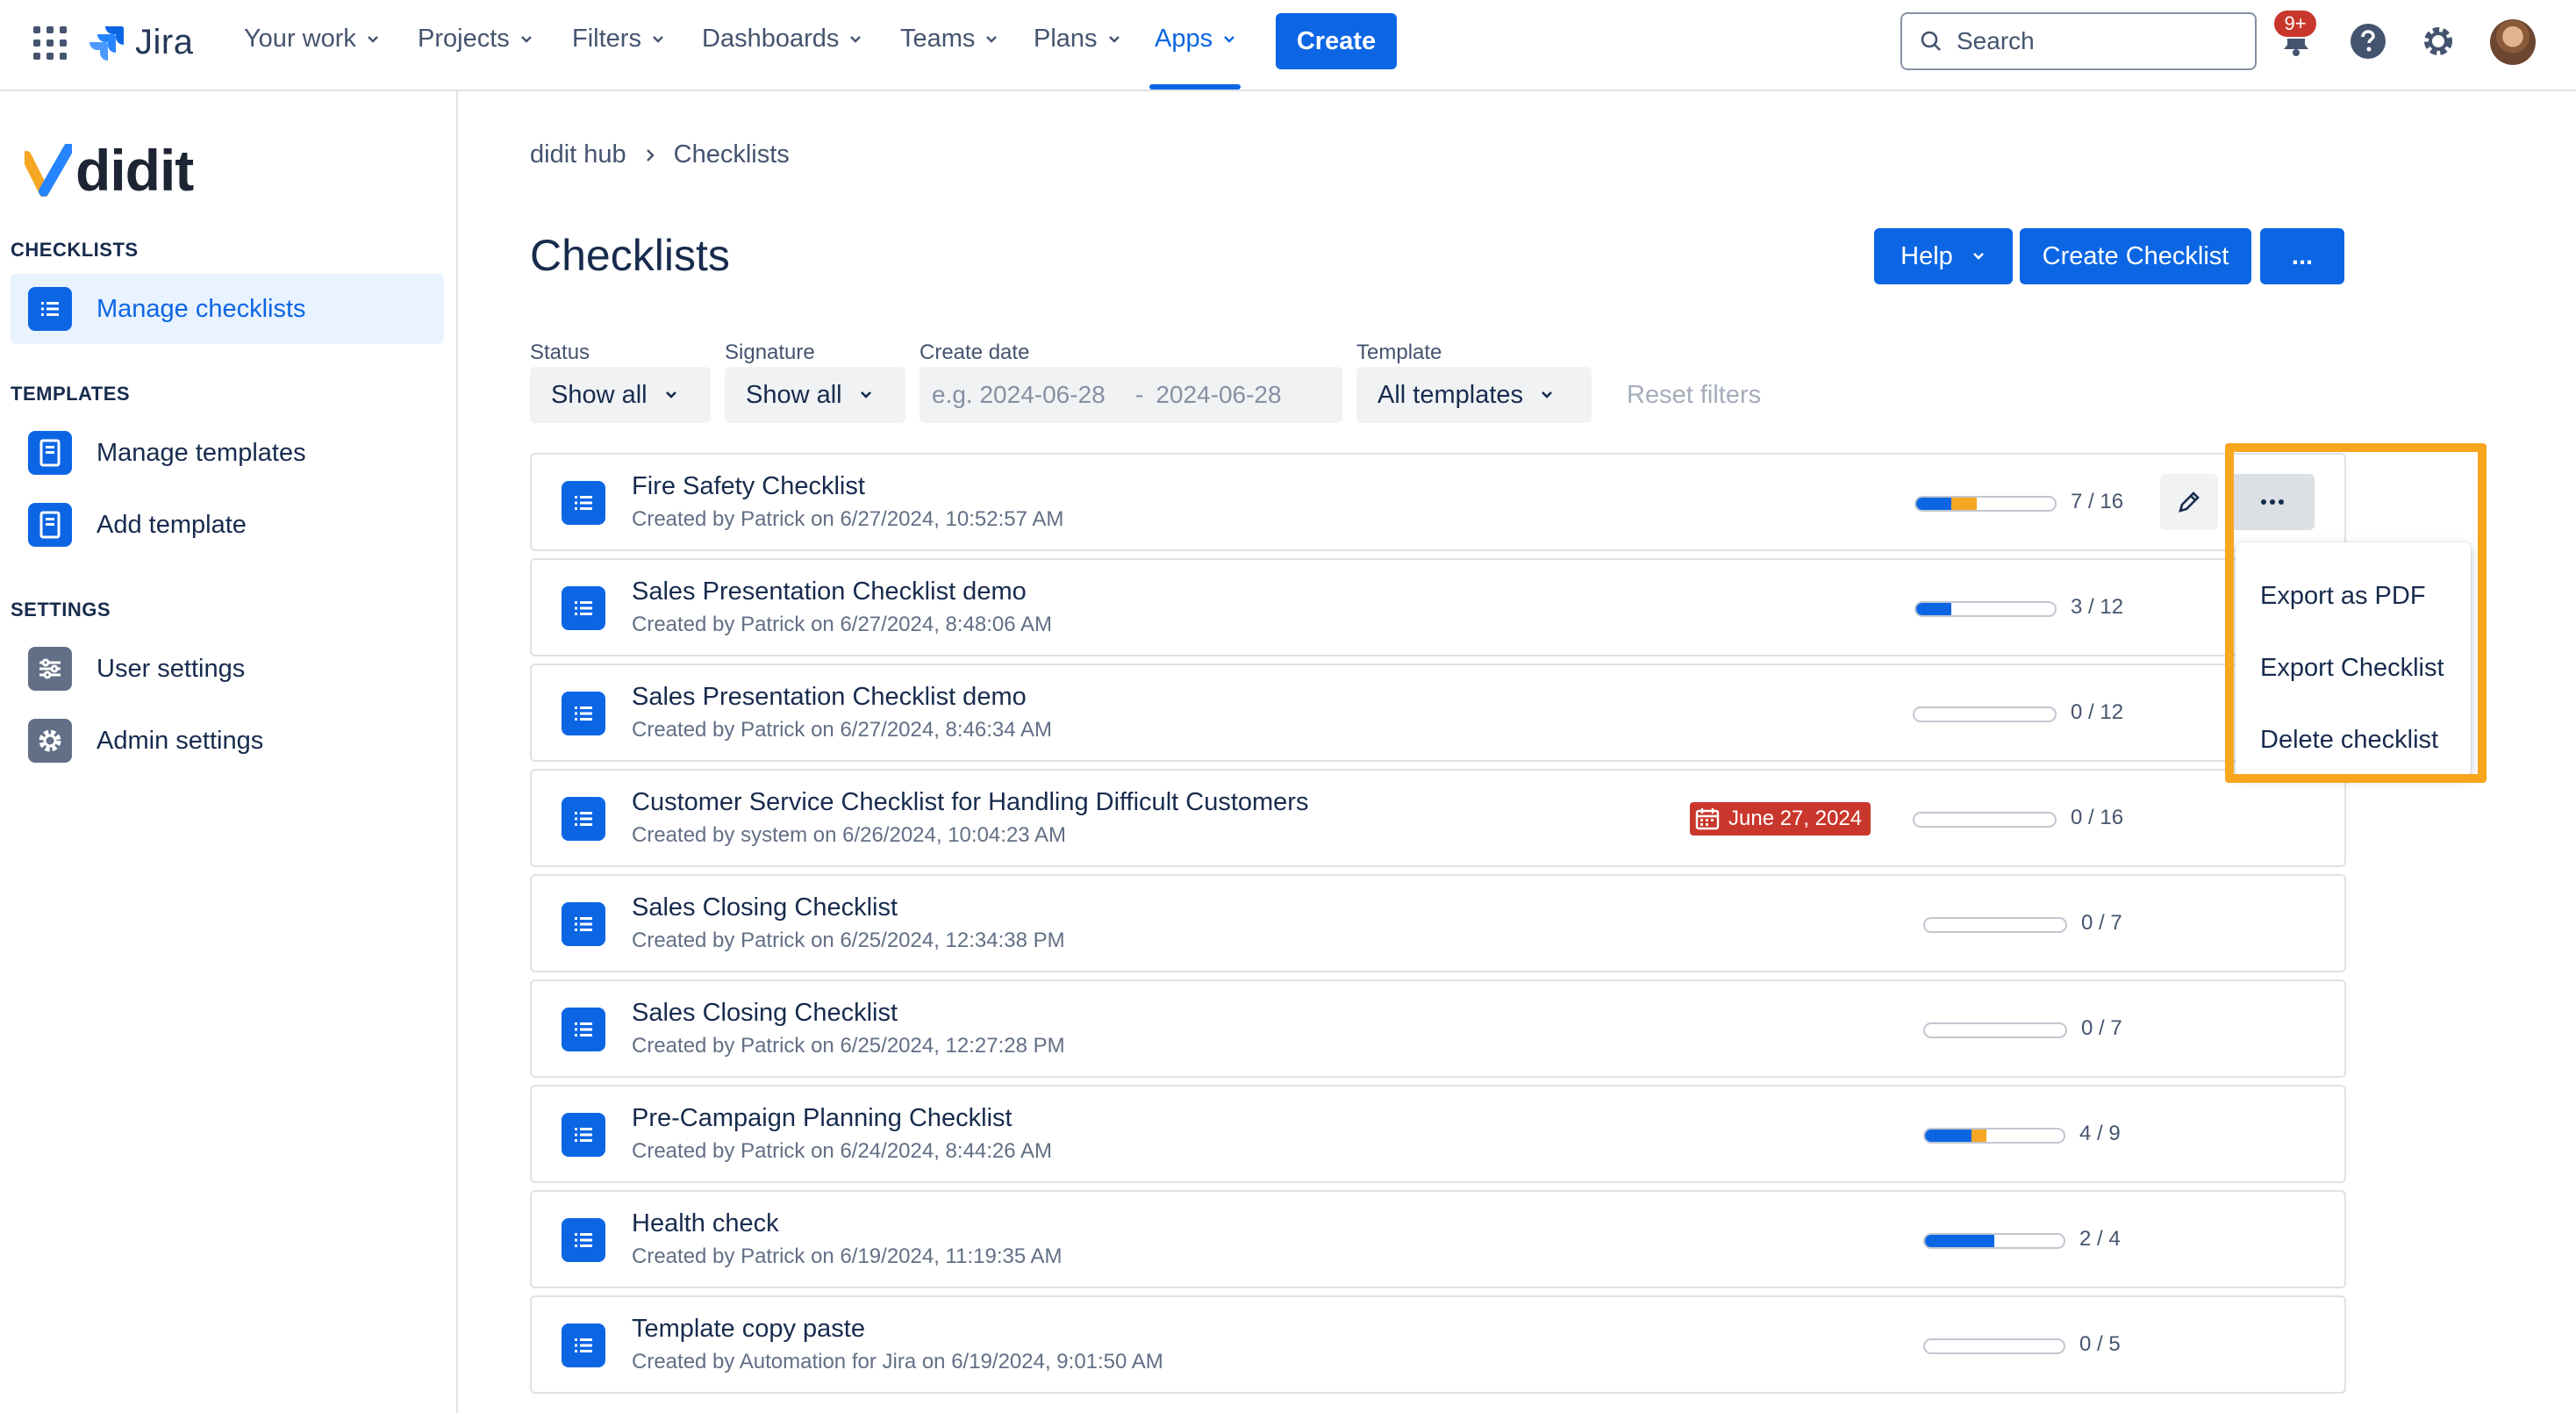  What do you see at coordinates (630, 255) in the screenshot?
I see `page-title: Checklists` at bounding box center [630, 255].